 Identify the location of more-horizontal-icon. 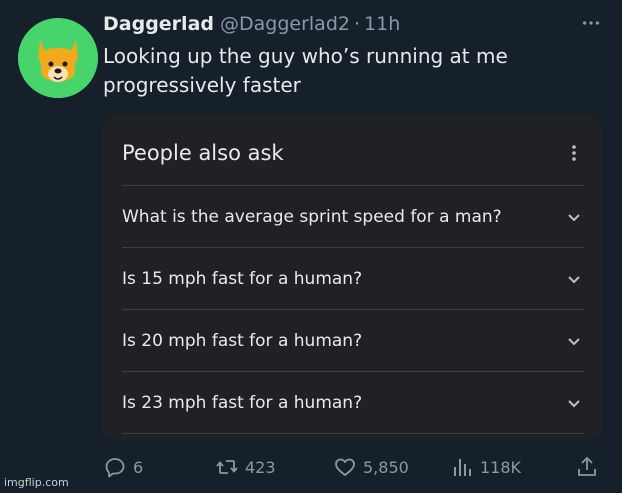
(591, 23).